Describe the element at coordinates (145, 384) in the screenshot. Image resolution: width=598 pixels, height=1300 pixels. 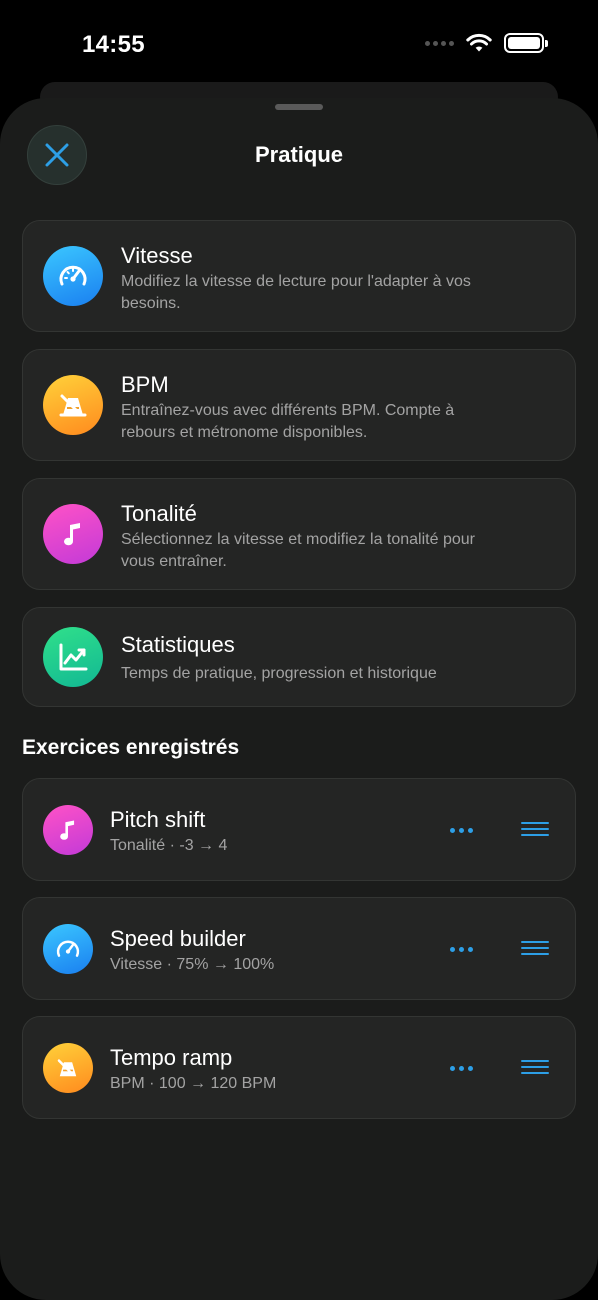
I see `feature-title: BPM` at that location.